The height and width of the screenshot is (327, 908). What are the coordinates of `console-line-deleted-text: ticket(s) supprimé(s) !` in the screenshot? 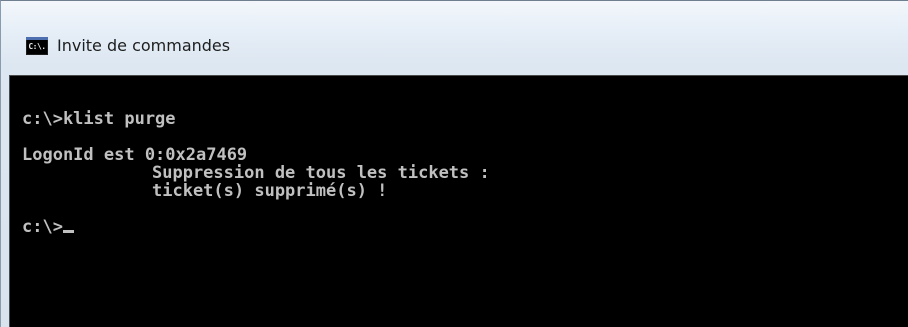 It's located at (270, 191).